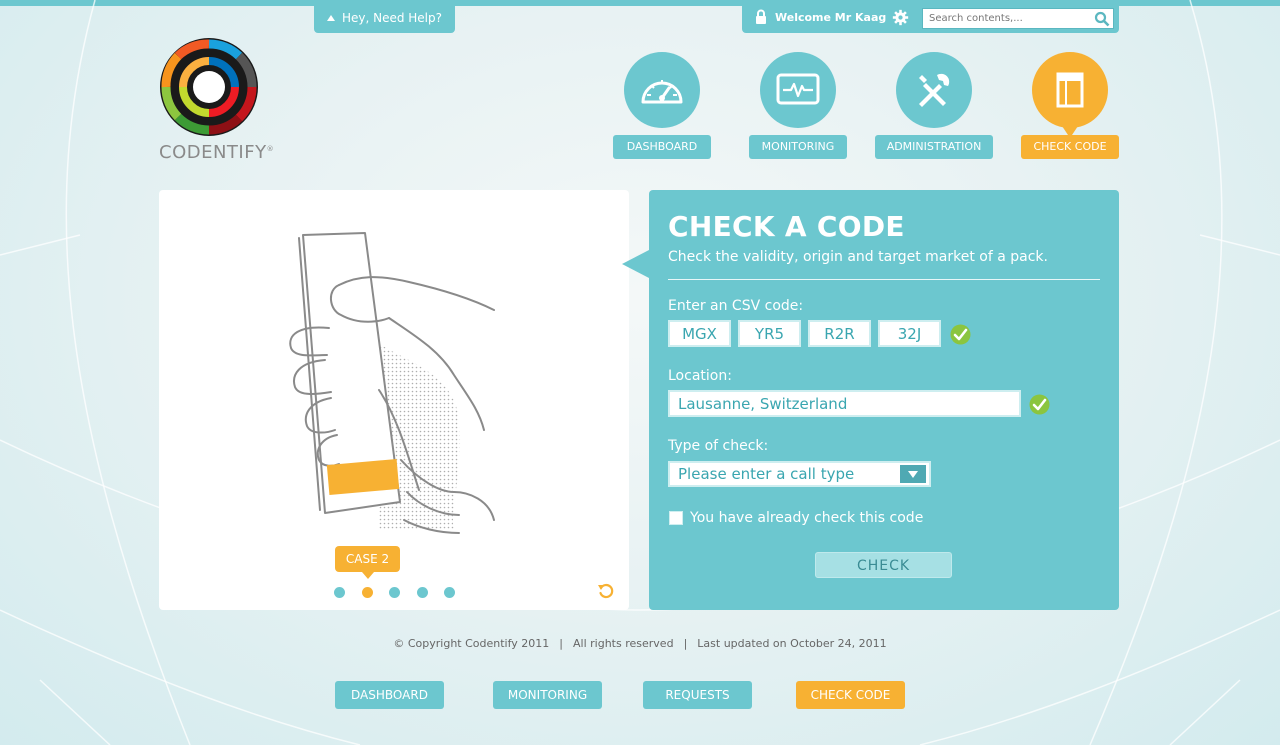  What do you see at coordinates (766, 474) in the screenshot?
I see `check-type-value: Please enter a call type` at bounding box center [766, 474].